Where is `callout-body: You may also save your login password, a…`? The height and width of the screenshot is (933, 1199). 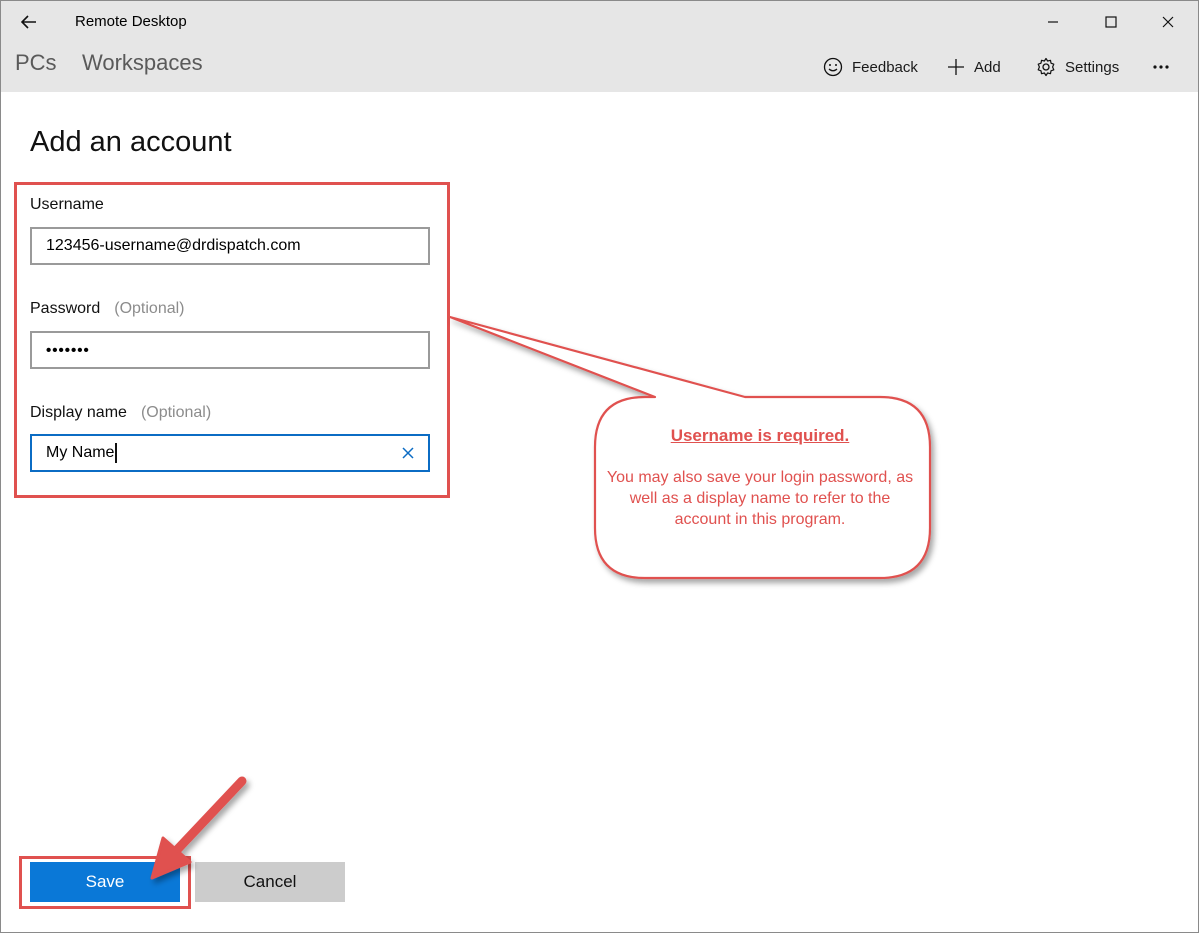
callout-body: You may also save your login password, a… is located at coordinates (760, 498).